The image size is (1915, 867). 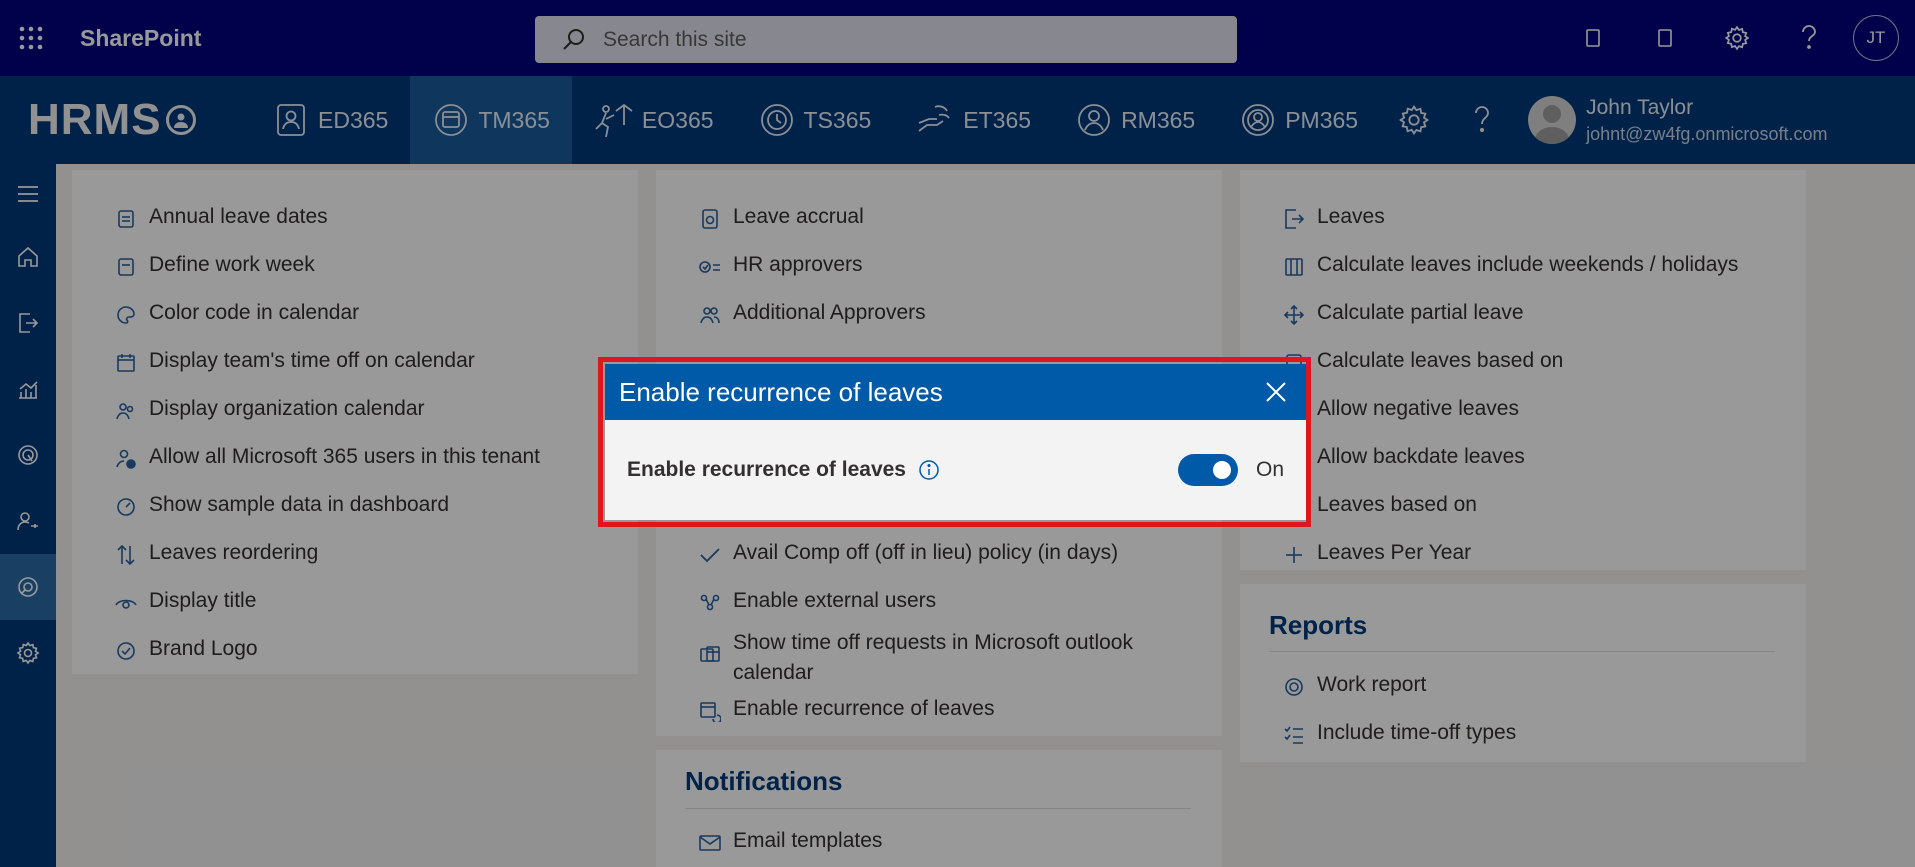 I want to click on dialog-title: Enable recurrence of leaves, so click(x=781, y=391).